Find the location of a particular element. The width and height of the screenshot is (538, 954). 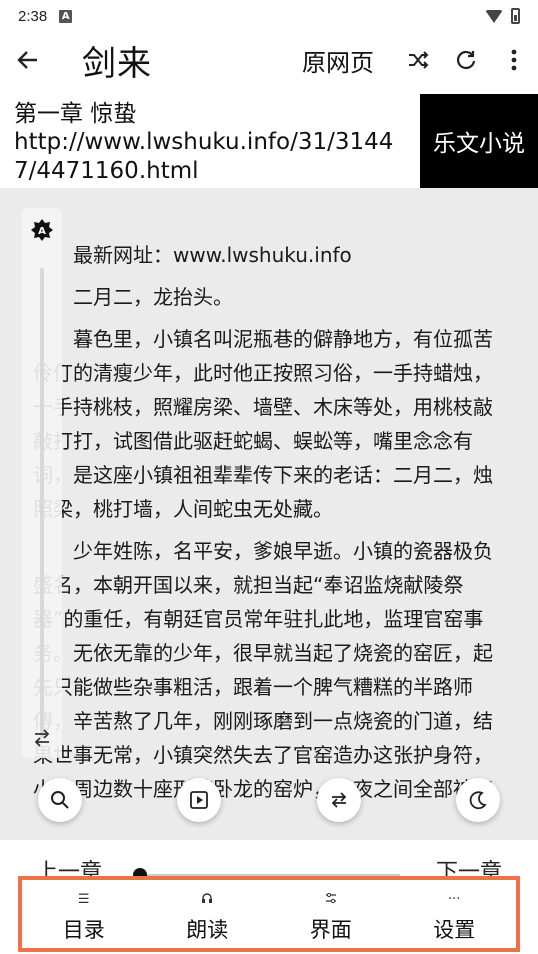

auto-page-button is located at coordinates (199, 800).